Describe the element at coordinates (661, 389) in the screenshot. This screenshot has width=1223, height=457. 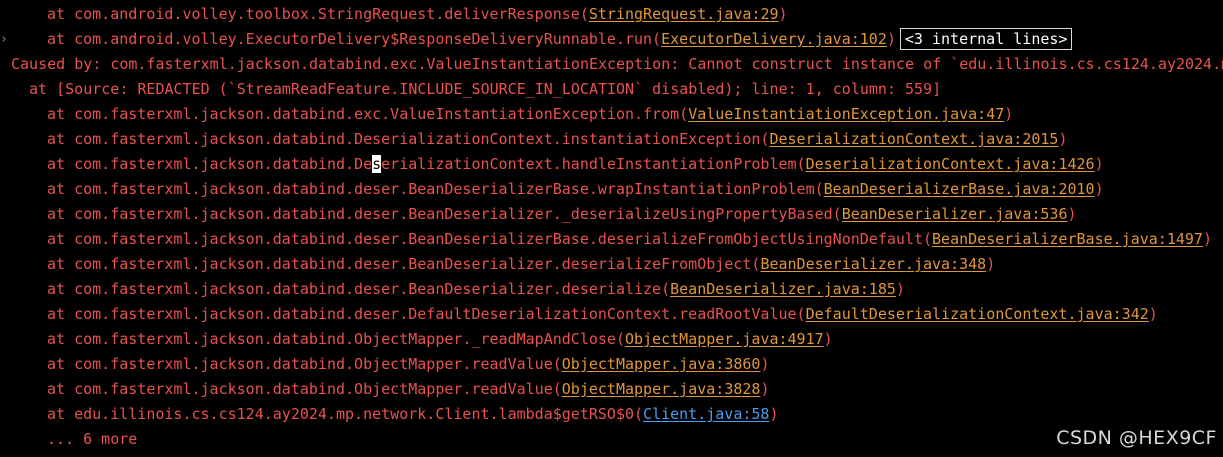
I see `source-link: ObjectMapper.java:3828` at that location.